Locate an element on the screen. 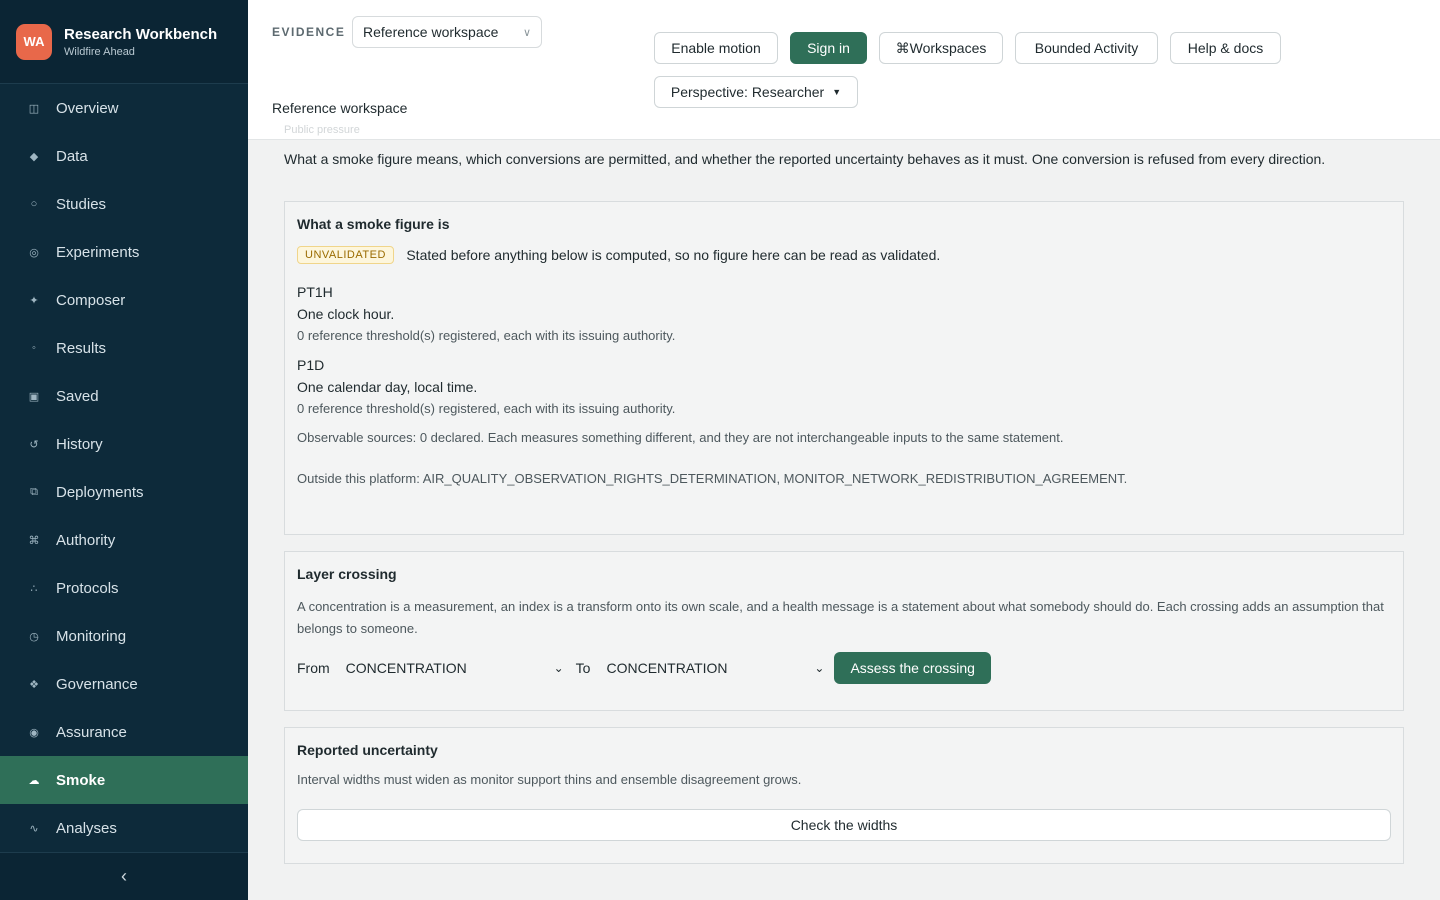  from-label: From is located at coordinates (313, 668).